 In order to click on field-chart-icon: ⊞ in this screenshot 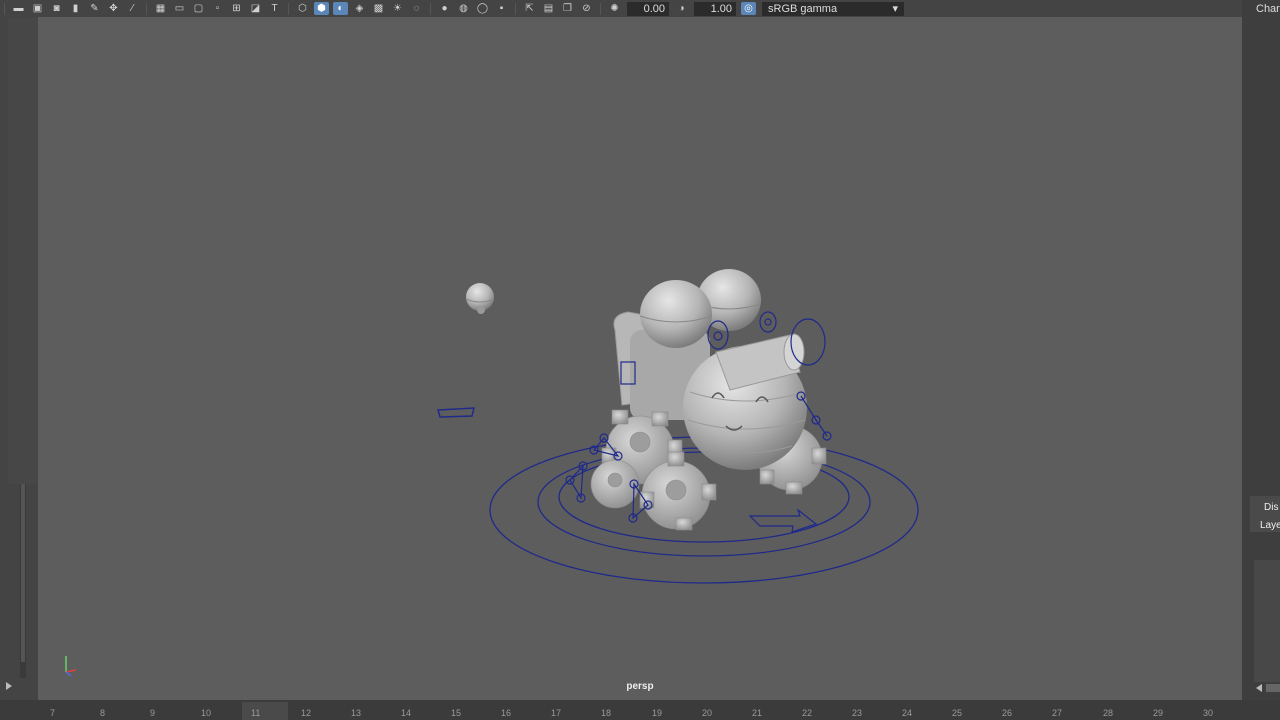, I will do `click(236, 8)`.